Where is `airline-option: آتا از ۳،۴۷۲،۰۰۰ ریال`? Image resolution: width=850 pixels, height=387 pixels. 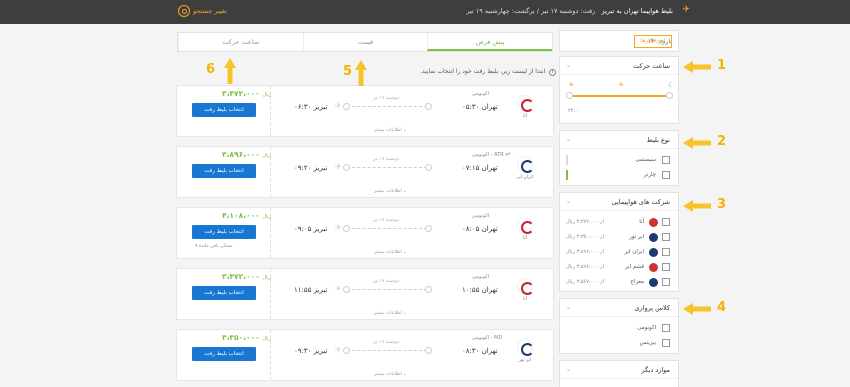
airline-option: آتا از ۳،۴۷۲،۰۰۰ ریال is located at coordinates (619, 222).